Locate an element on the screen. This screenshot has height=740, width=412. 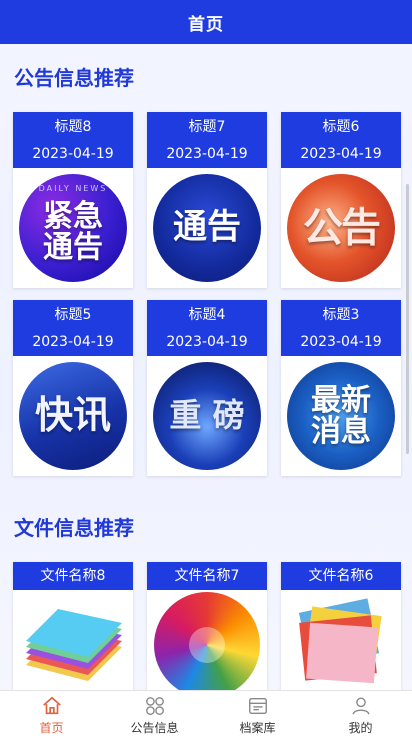
notice-title: 标题5 is located at coordinates (73, 315).